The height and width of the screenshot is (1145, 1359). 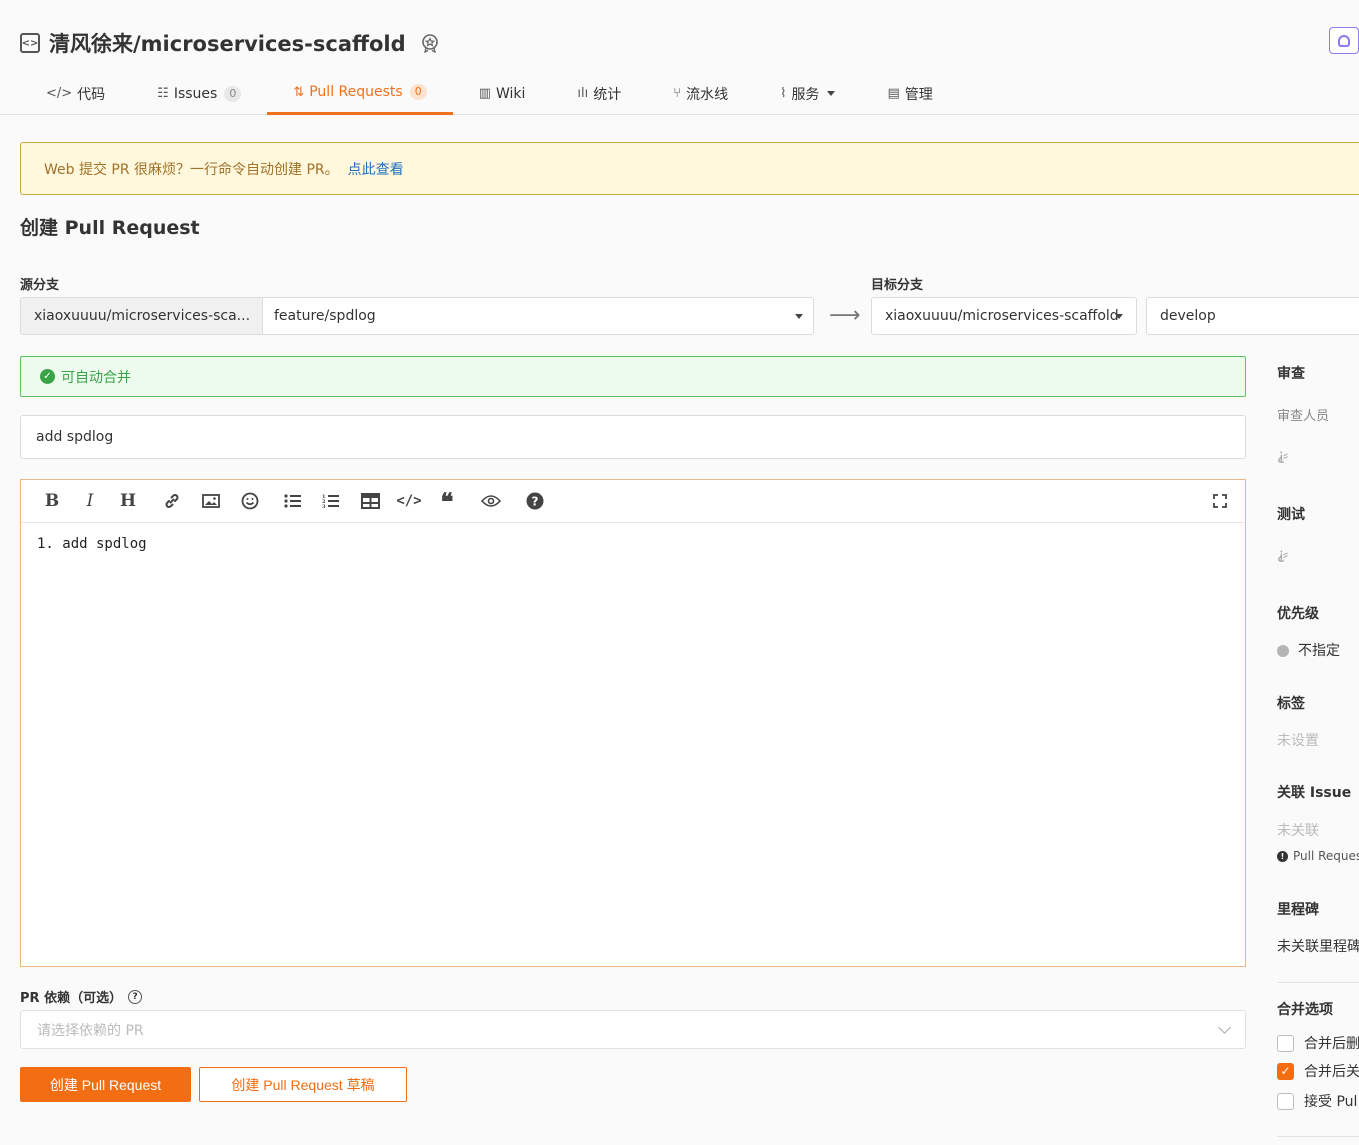 I want to click on numbered-list-icon: 123, so click(x=331, y=501).